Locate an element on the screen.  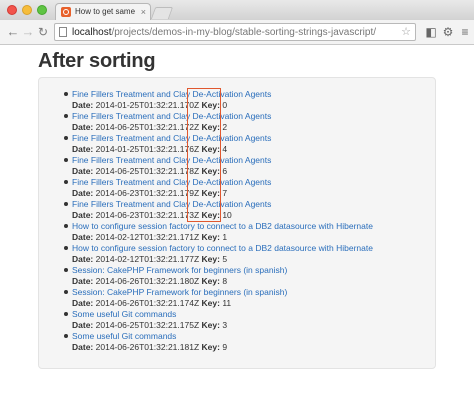
browser-tab: How to get same results w × is located at coordinates (103, 11).